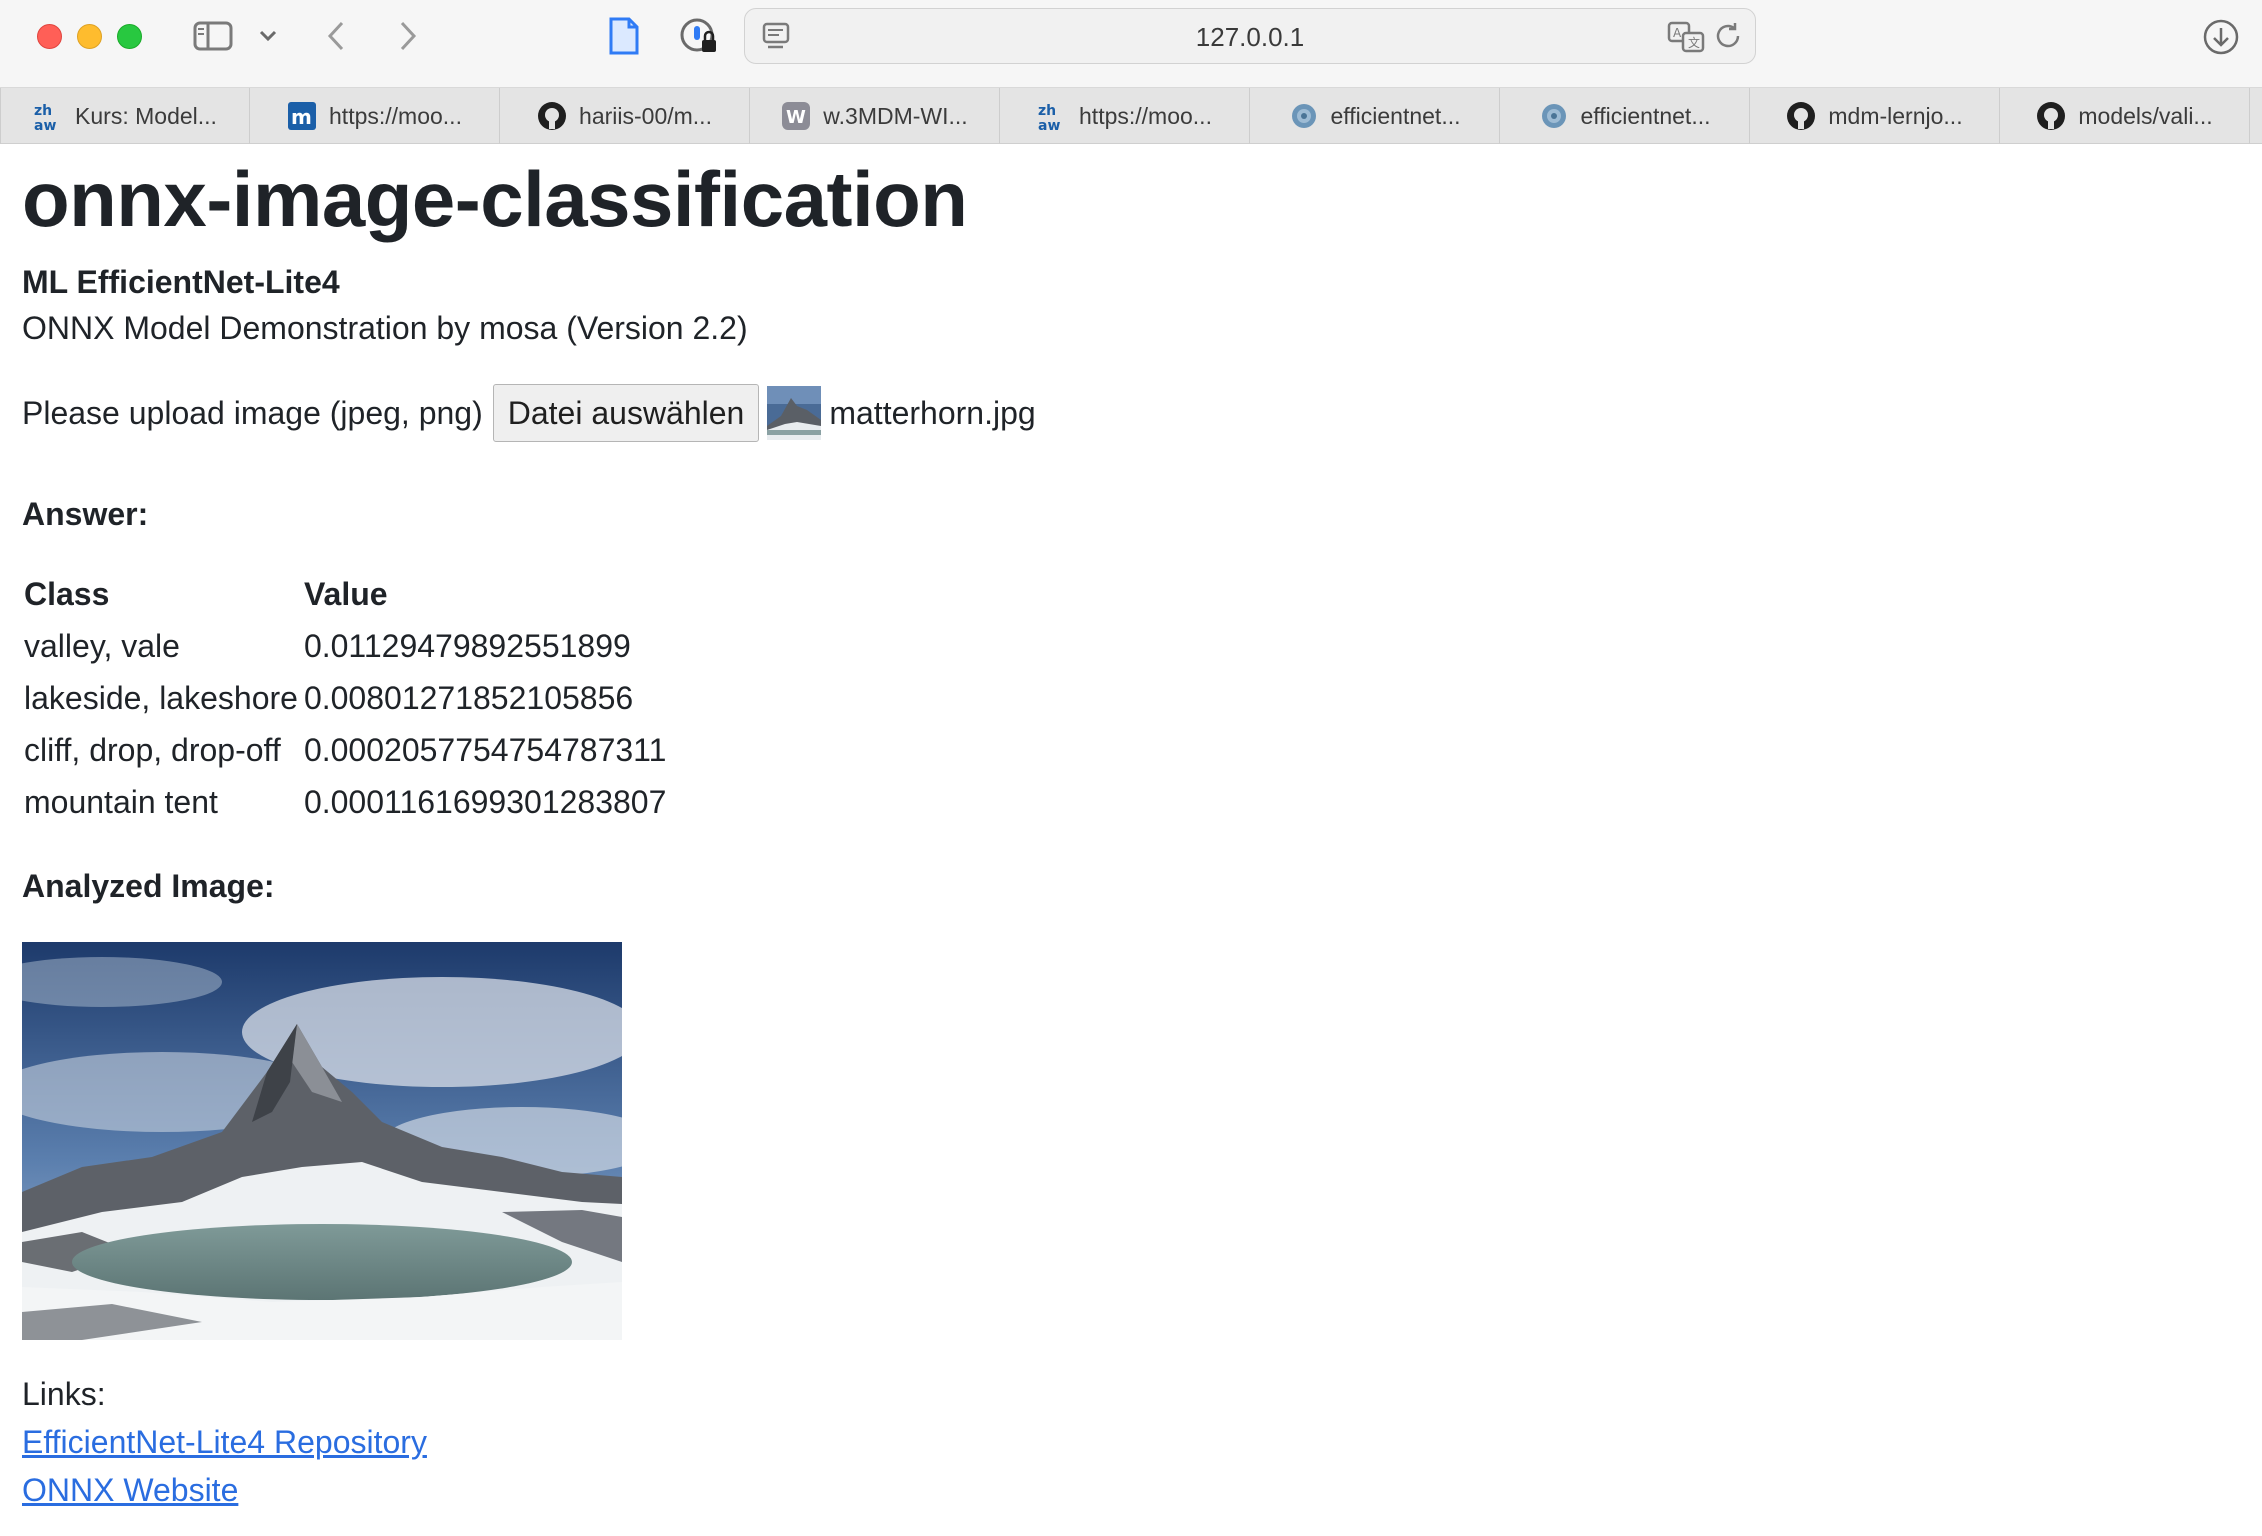 The image size is (2262, 1536). I want to click on zoom-window-button, so click(129, 36).